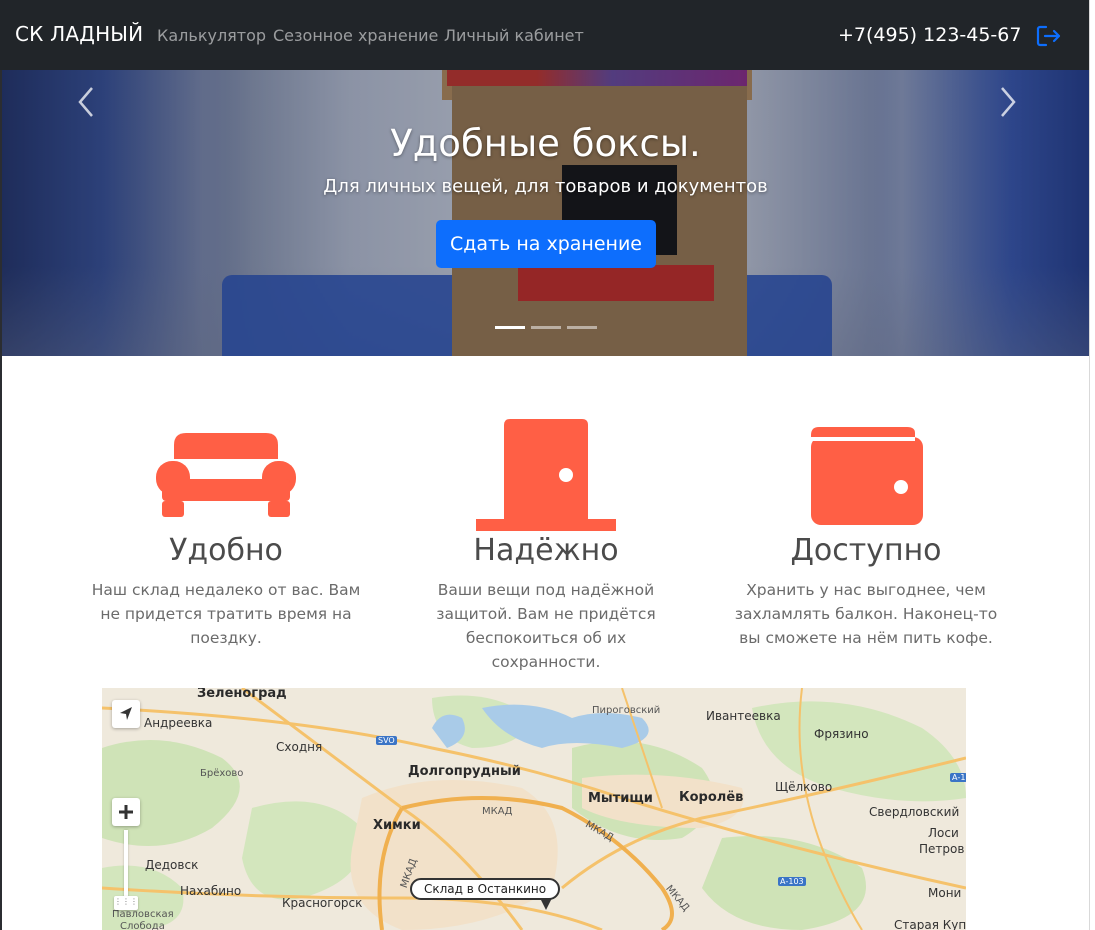 This screenshot has width=1095, height=930. What do you see at coordinates (943, 833) in the screenshot?
I see `map-label-losino: Лоси` at bounding box center [943, 833].